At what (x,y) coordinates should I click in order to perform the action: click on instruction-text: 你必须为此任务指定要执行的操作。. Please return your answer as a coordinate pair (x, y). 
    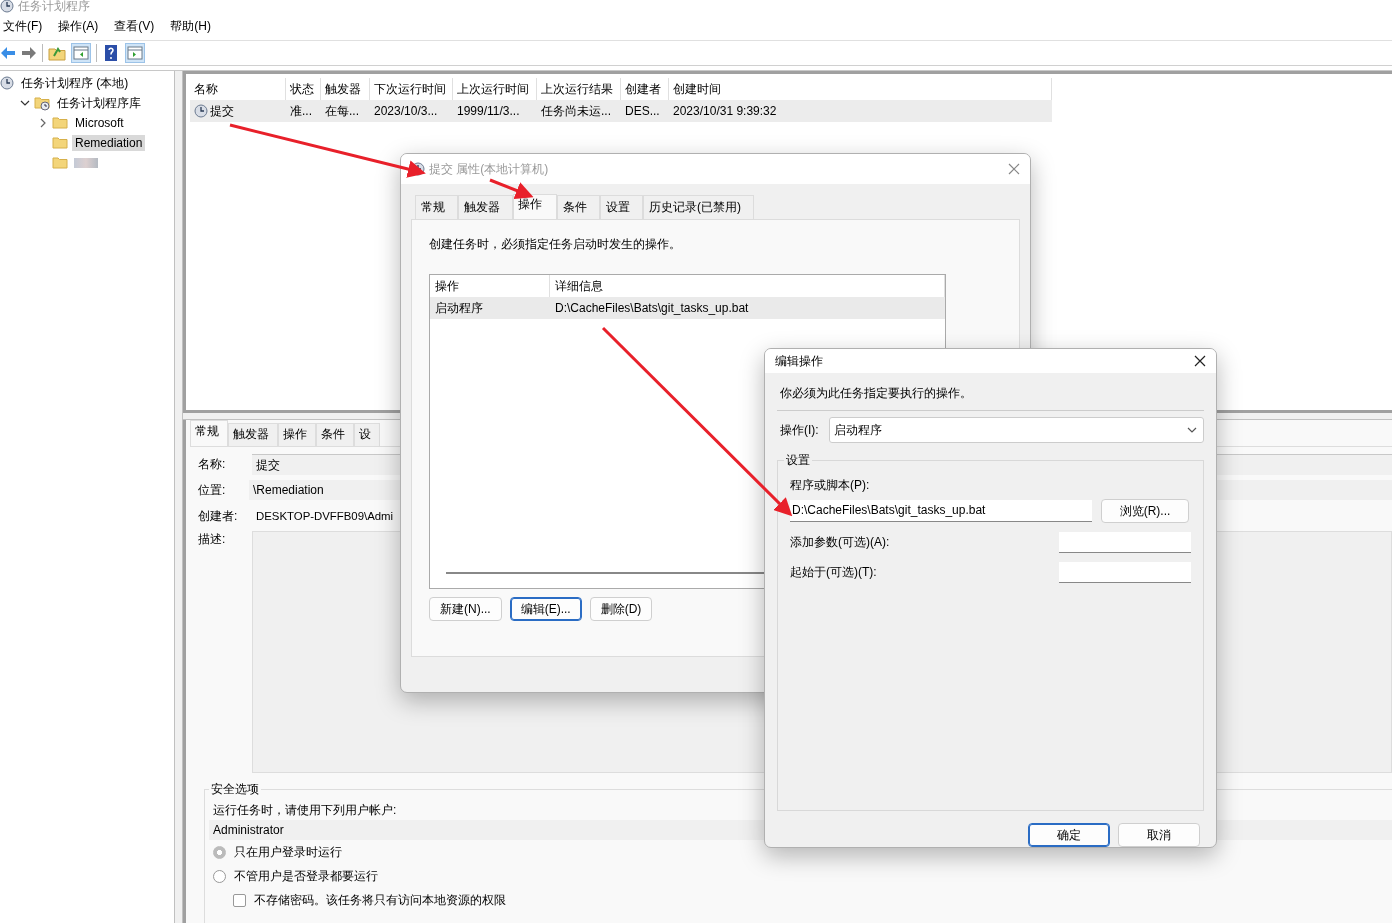
    Looking at the image, I should click on (990, 392).